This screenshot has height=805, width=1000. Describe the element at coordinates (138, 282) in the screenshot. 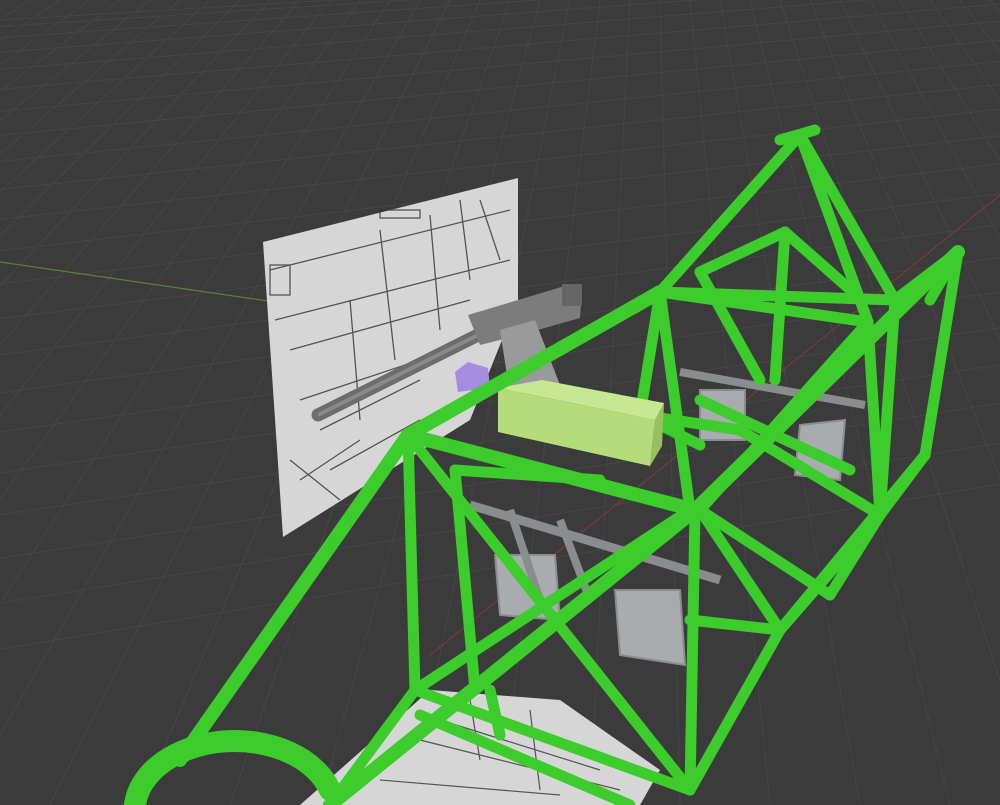

I see `y-axis-line` at that location.